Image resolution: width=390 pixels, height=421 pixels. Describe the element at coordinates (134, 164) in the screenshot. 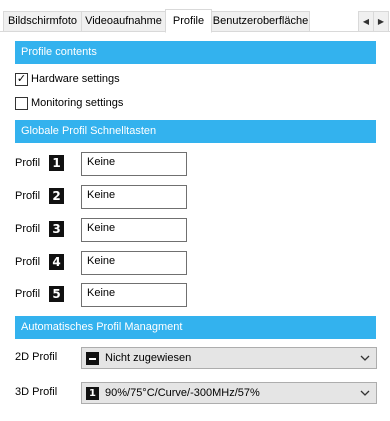

I see `hotkey-input-profile-1: Keine` at that location.